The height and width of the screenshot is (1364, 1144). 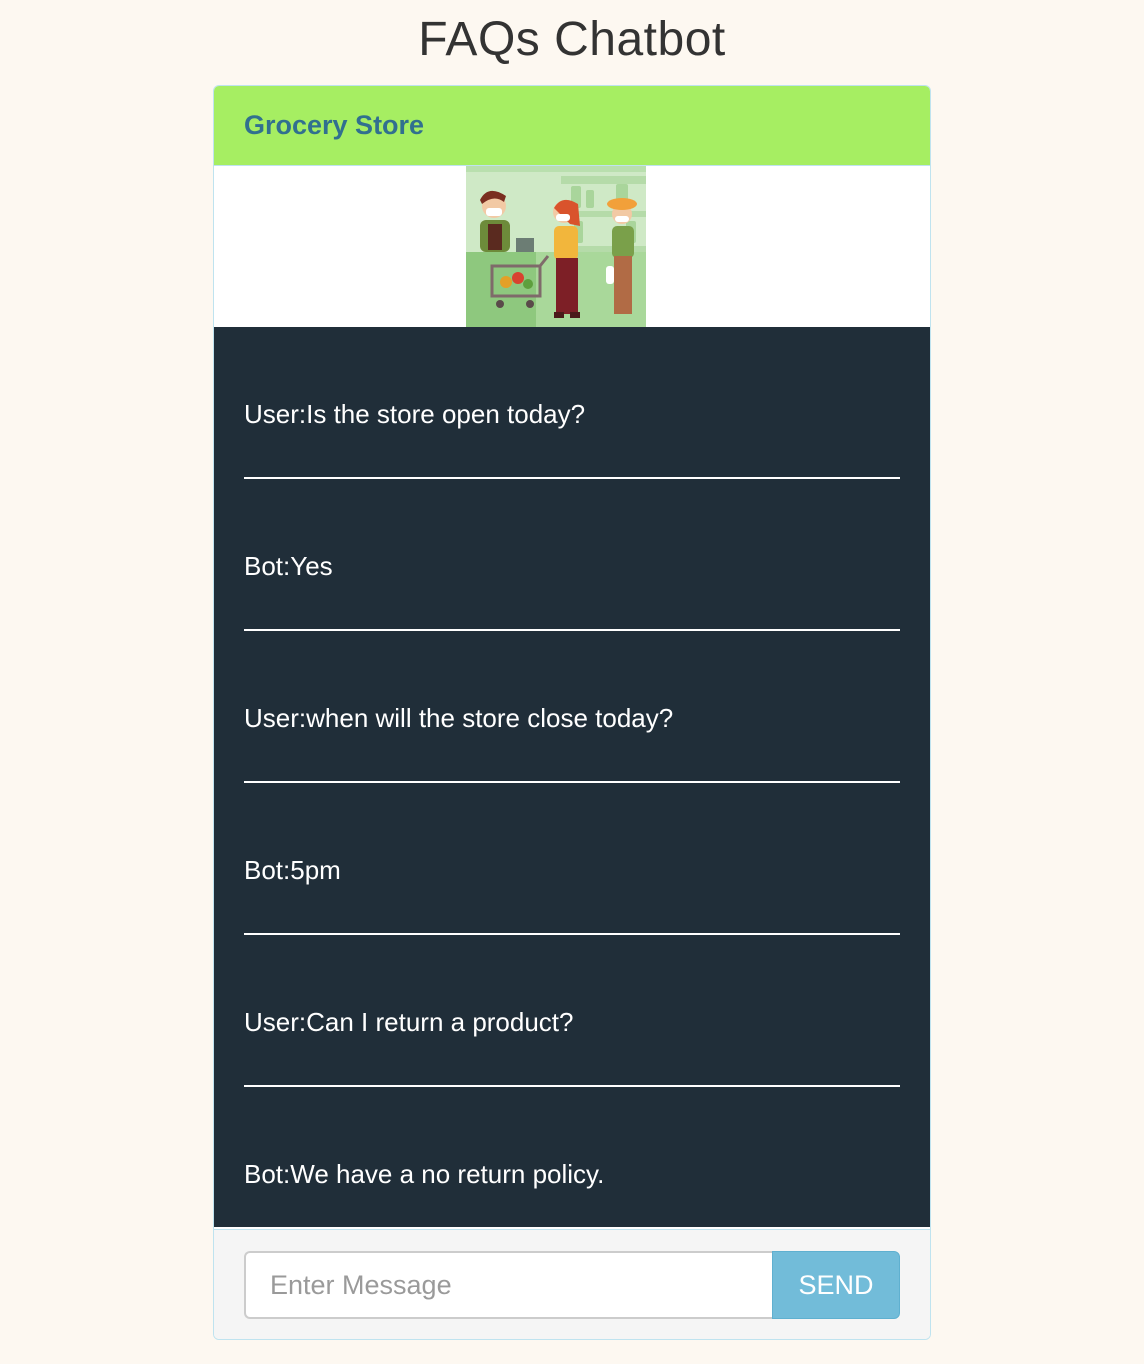 What do you see at coordinates (572, 555) in the screenshot?
I see `chat-message-bot: Bot:Yes` at bounding box center [572, 555].